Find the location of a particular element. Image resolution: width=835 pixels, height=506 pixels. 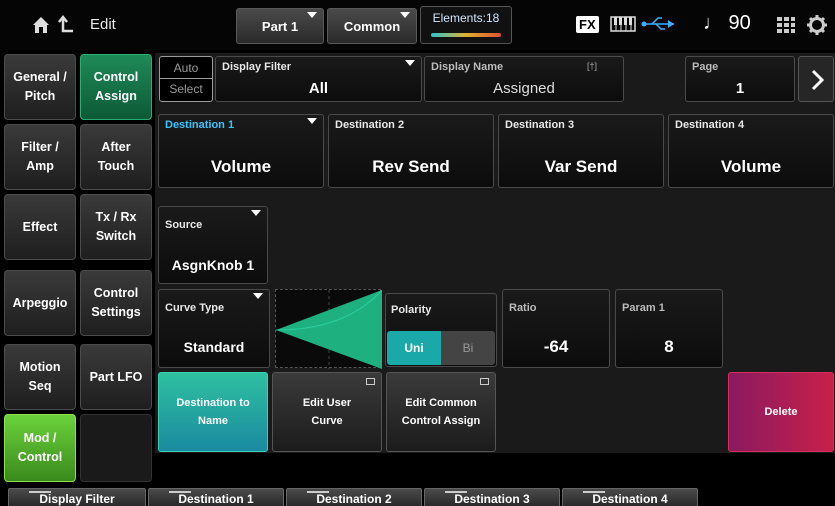

tab-tx-rx-switch: Tx / Rx Switch is located at coordinates (116, 227).